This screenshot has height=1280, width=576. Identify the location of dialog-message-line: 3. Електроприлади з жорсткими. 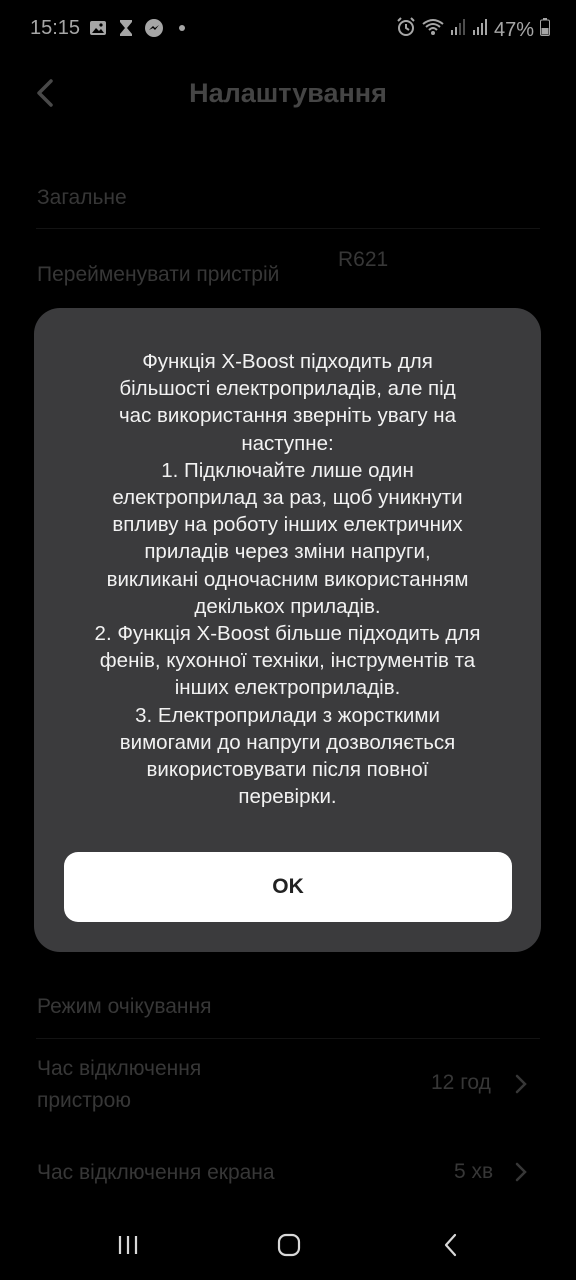
(287, 715).